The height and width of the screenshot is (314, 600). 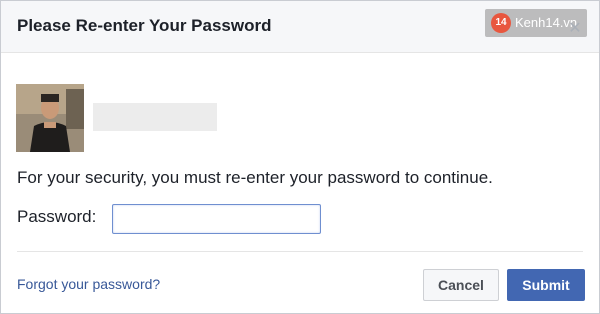 I want to click on password-label: Password:, so click(x=57, y=216).